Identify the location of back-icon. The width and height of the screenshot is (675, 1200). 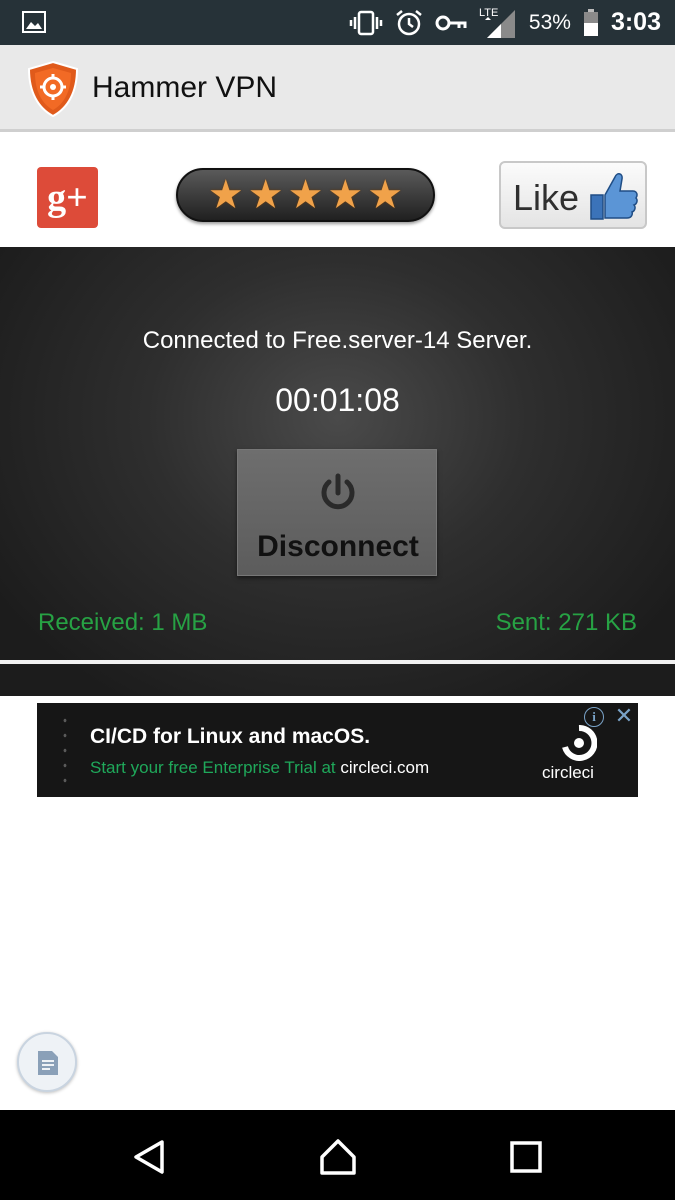
(150, 1157).